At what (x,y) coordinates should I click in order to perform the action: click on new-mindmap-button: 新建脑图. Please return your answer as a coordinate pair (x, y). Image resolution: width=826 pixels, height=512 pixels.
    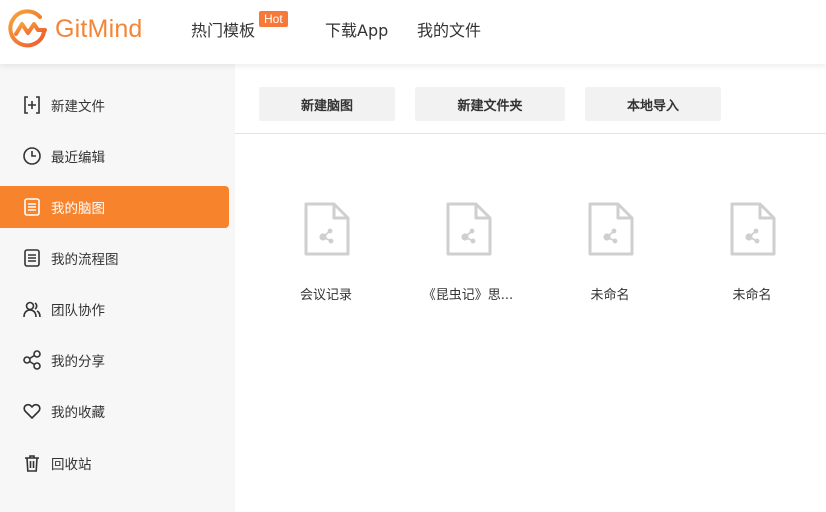
    Looking at the image, I should click on (327, 104).